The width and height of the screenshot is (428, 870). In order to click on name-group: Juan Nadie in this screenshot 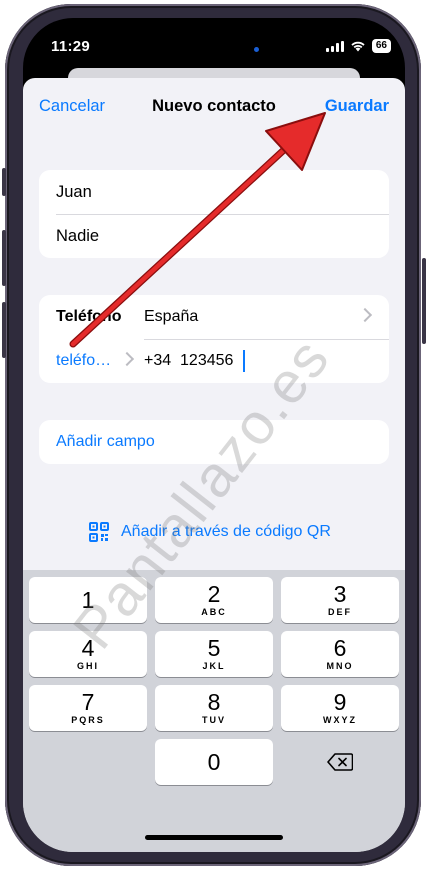, I will do `click(214, 214)`.